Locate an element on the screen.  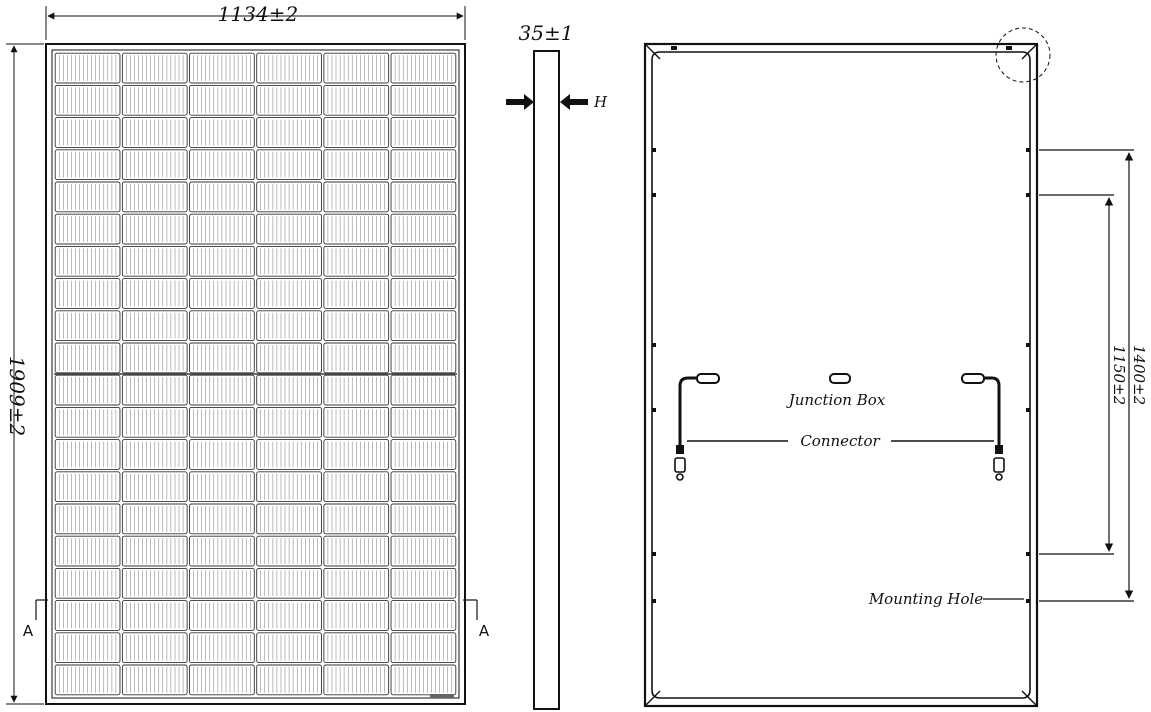
dim-inner-label: 1150±2 is located at coordinates (1119, 375).